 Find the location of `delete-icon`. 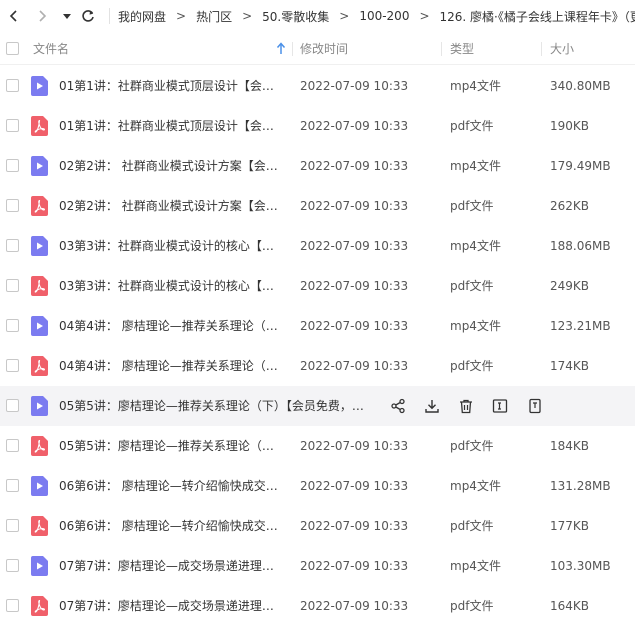

delete-icon is located at coordinates (466, 408).